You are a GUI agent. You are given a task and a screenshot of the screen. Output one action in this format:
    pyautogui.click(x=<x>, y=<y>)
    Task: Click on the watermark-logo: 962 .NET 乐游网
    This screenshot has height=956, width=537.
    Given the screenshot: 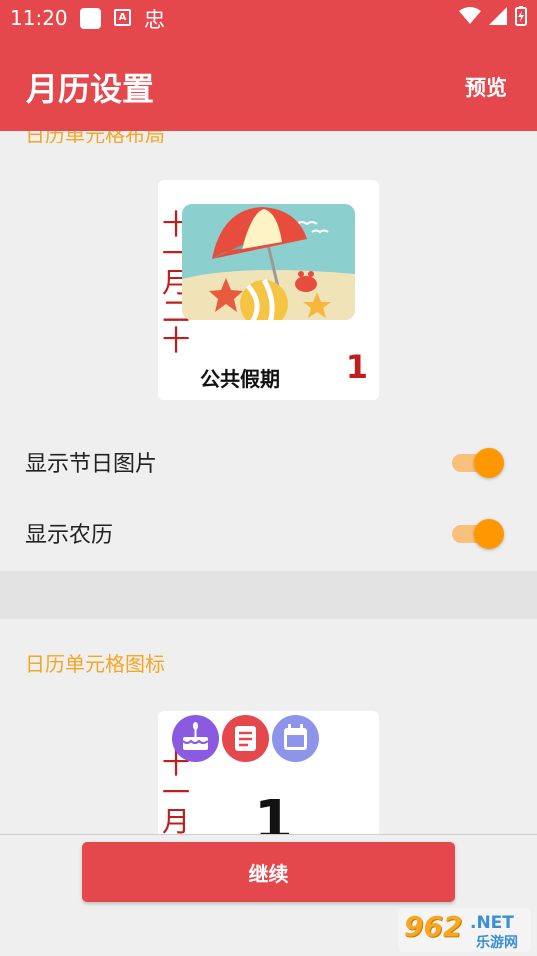 What is the action you would take?
    pyautogui.click(x=464, y=930)
    